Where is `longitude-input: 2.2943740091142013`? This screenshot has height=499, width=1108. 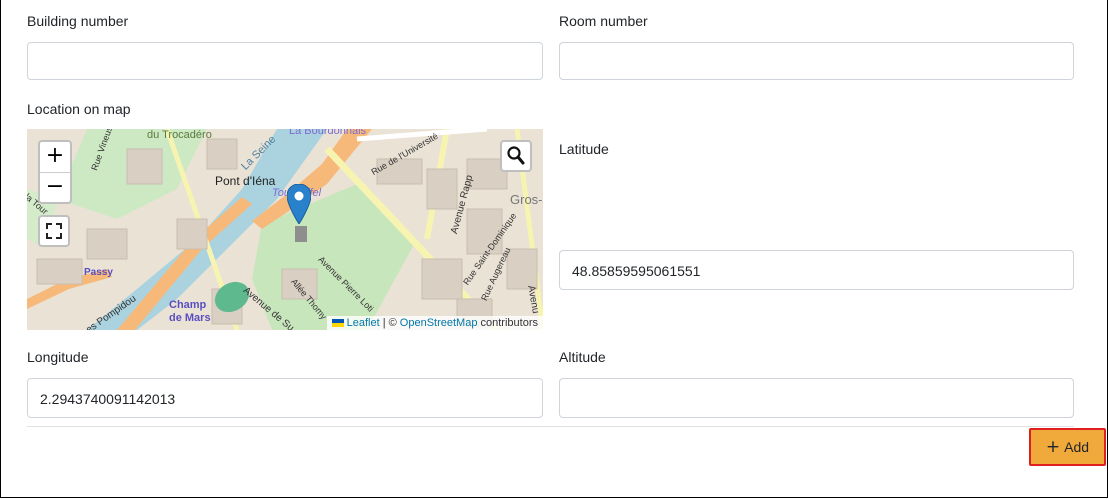 longitude-input: 2.2943740091142013 is located at coordinates (285, 398).